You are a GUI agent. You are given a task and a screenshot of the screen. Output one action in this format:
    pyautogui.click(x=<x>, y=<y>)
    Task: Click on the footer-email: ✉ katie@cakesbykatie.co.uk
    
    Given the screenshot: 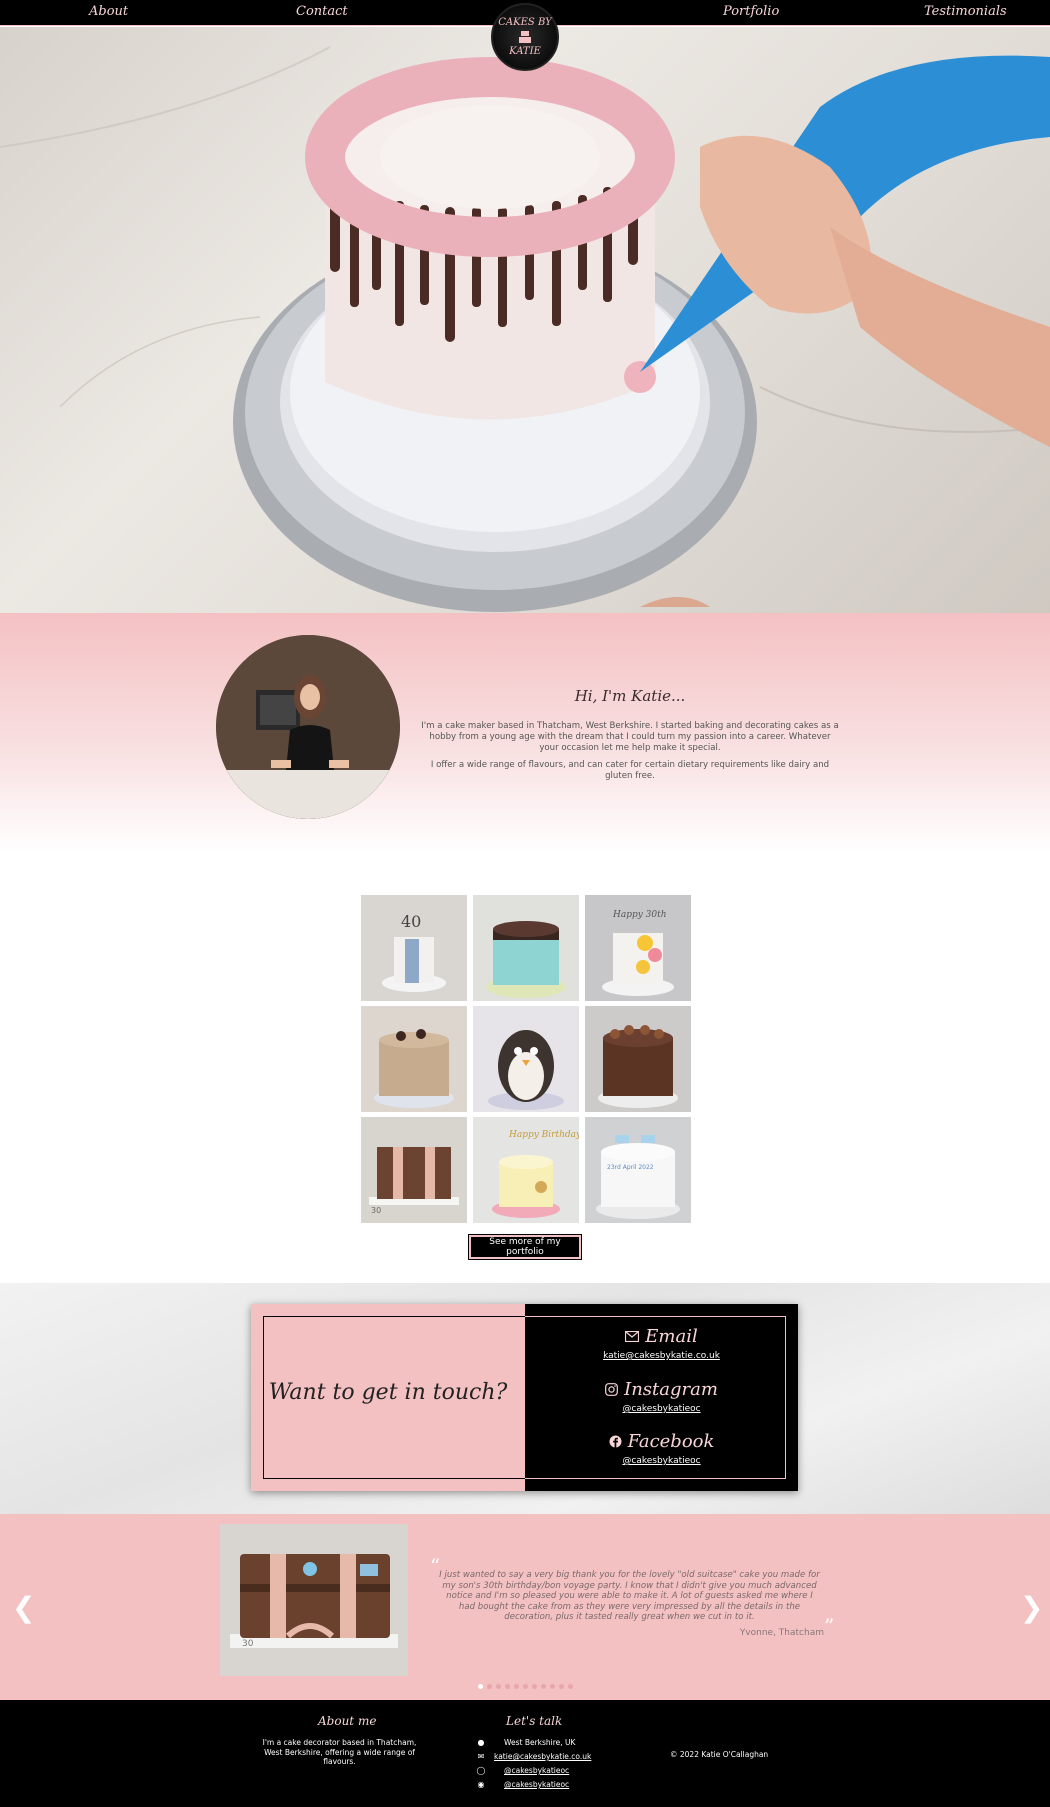 What is the action you would take?
    pyautogui.click(x=534, y=1756)
    